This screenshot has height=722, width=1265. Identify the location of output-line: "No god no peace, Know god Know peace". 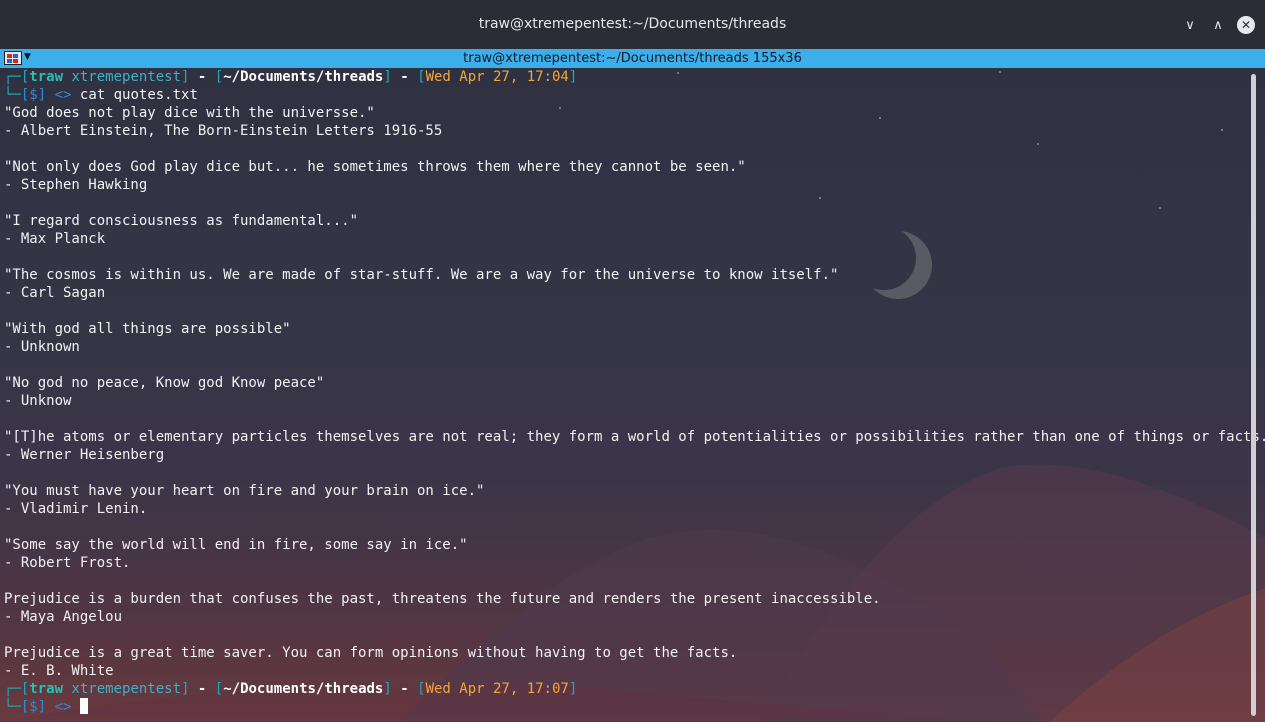
(164, 383).